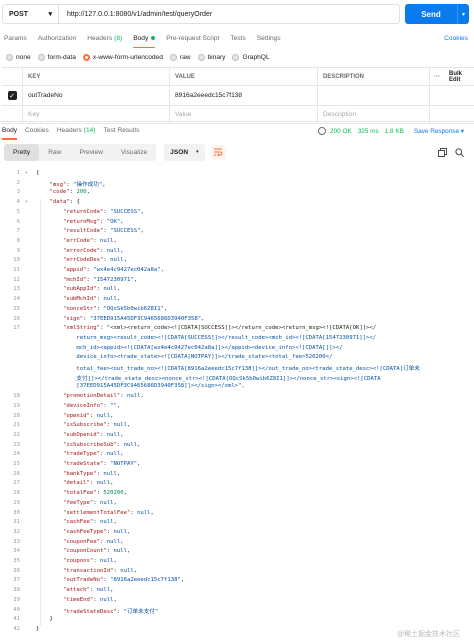 Image resolution: width=474 pixels, height=641 pixels. Describe the element at coordinates (437, 76) in the screenshot. I see `more-options-icon: ···` at that location.